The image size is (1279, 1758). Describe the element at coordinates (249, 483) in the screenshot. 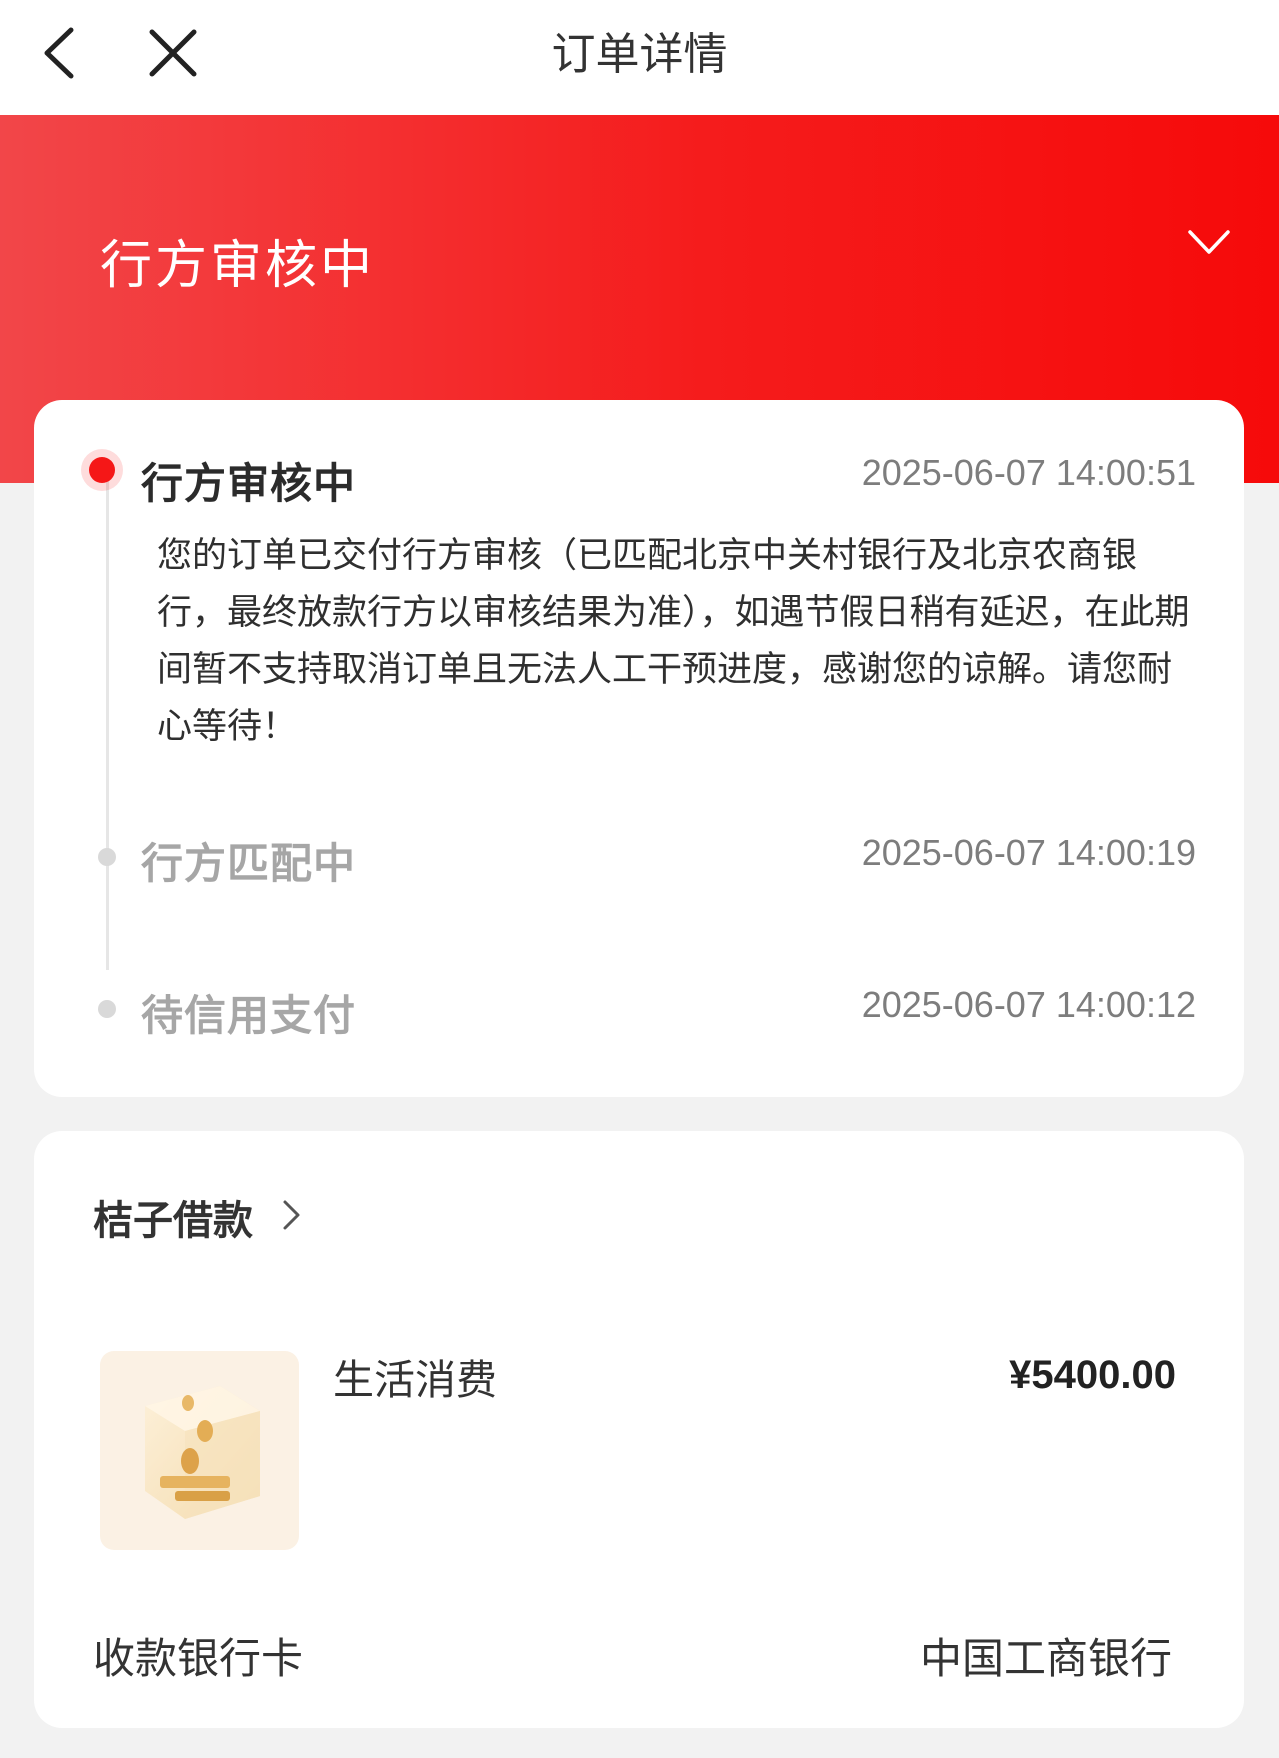

I see `timeline-step-title: 行方审核中` at that location.